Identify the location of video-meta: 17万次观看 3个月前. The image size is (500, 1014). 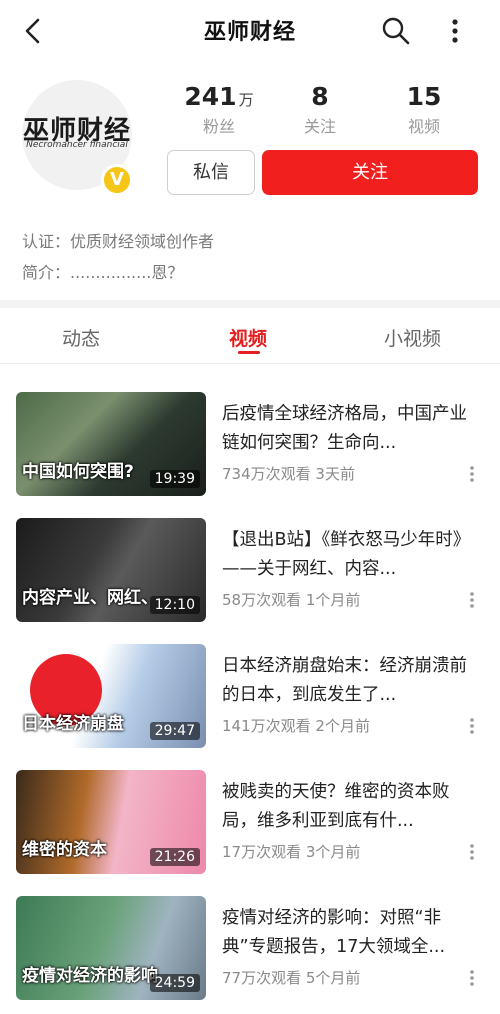
(291, 852).